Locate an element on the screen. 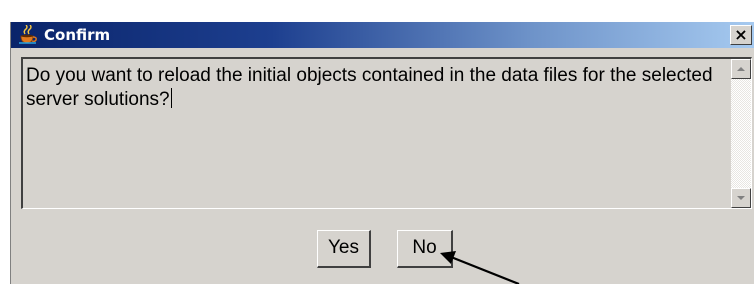 Image resolution: width=754 pixels, height=284 pixels. vertical-scrollbar is located at coordinates (741, 133).